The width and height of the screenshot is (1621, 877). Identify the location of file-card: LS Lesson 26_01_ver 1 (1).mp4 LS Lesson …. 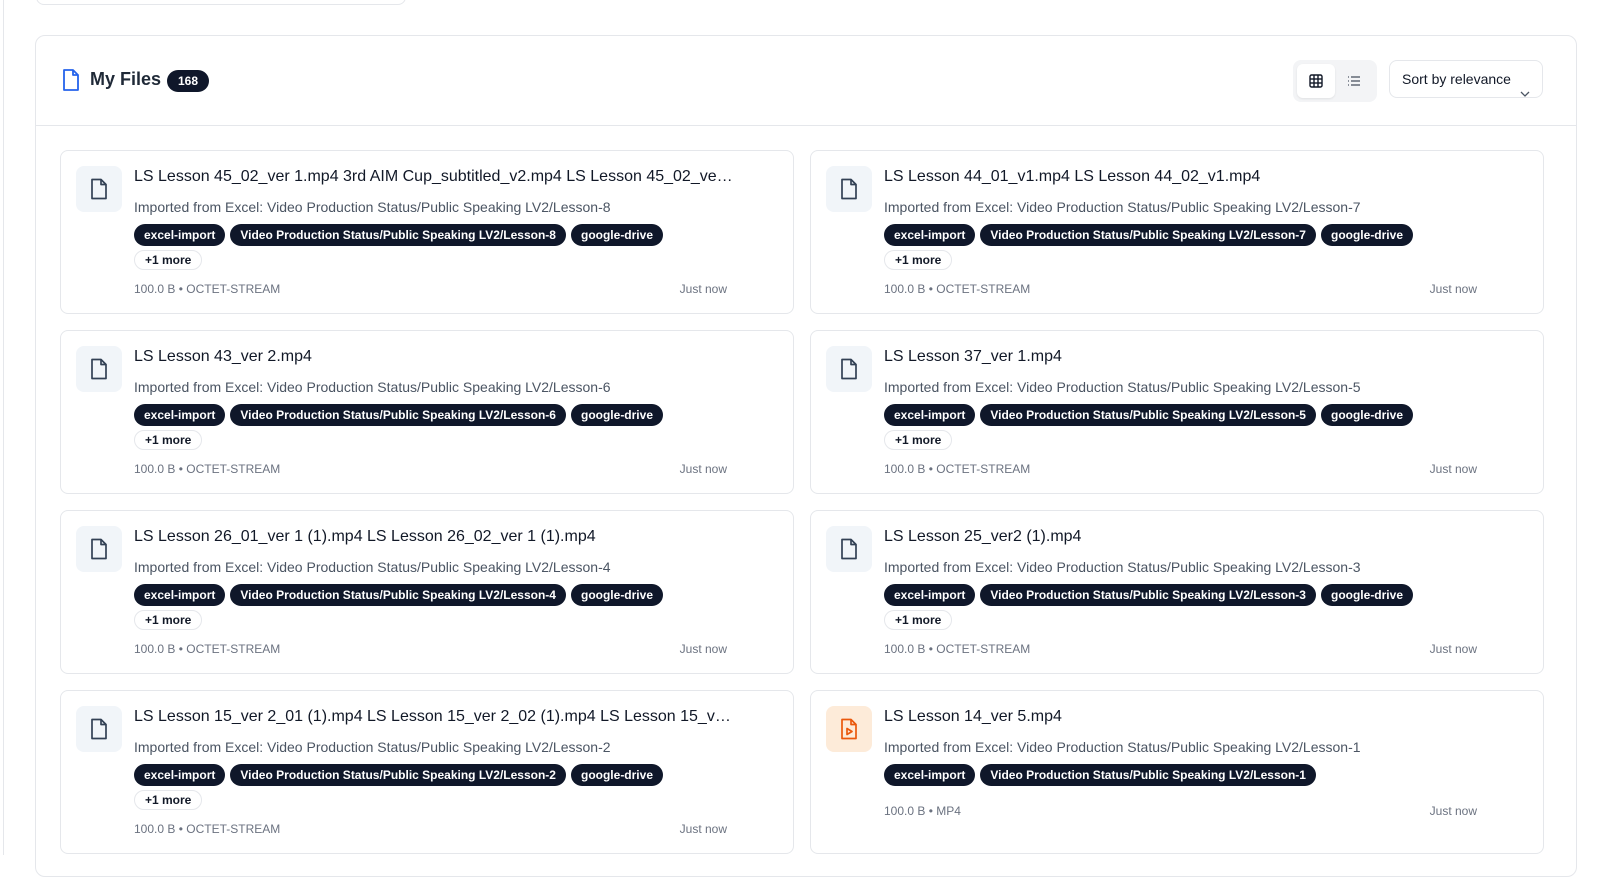
(427, 592).